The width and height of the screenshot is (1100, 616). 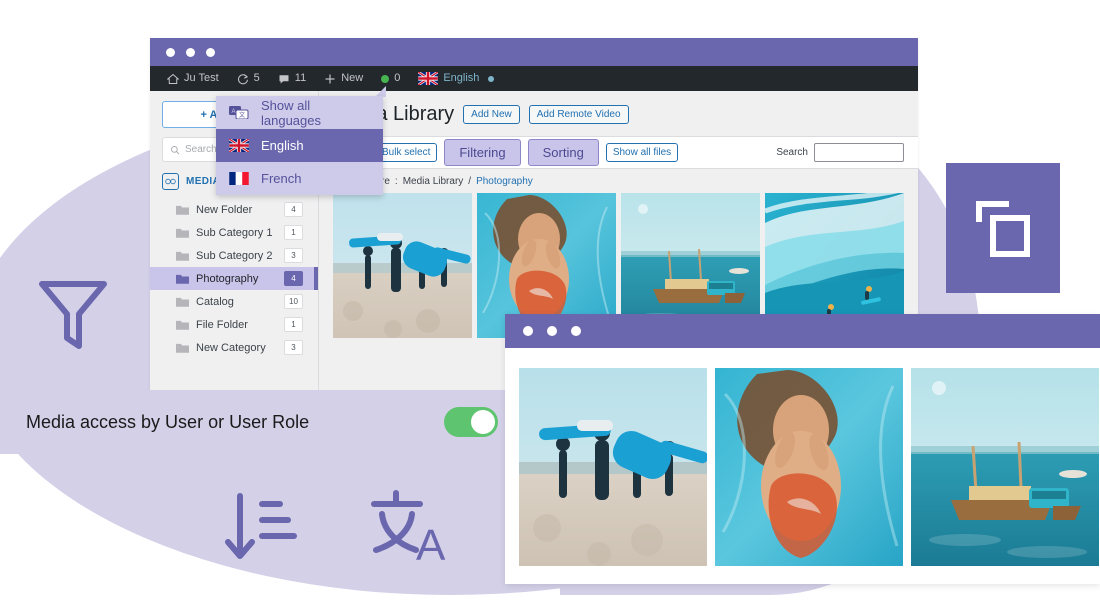 What do you see at coordinates (534, 78) in the screenshot?
I see `wp-admin-bar: Ju Test 5 11 New 0 English` at bounding box center [534, 78].